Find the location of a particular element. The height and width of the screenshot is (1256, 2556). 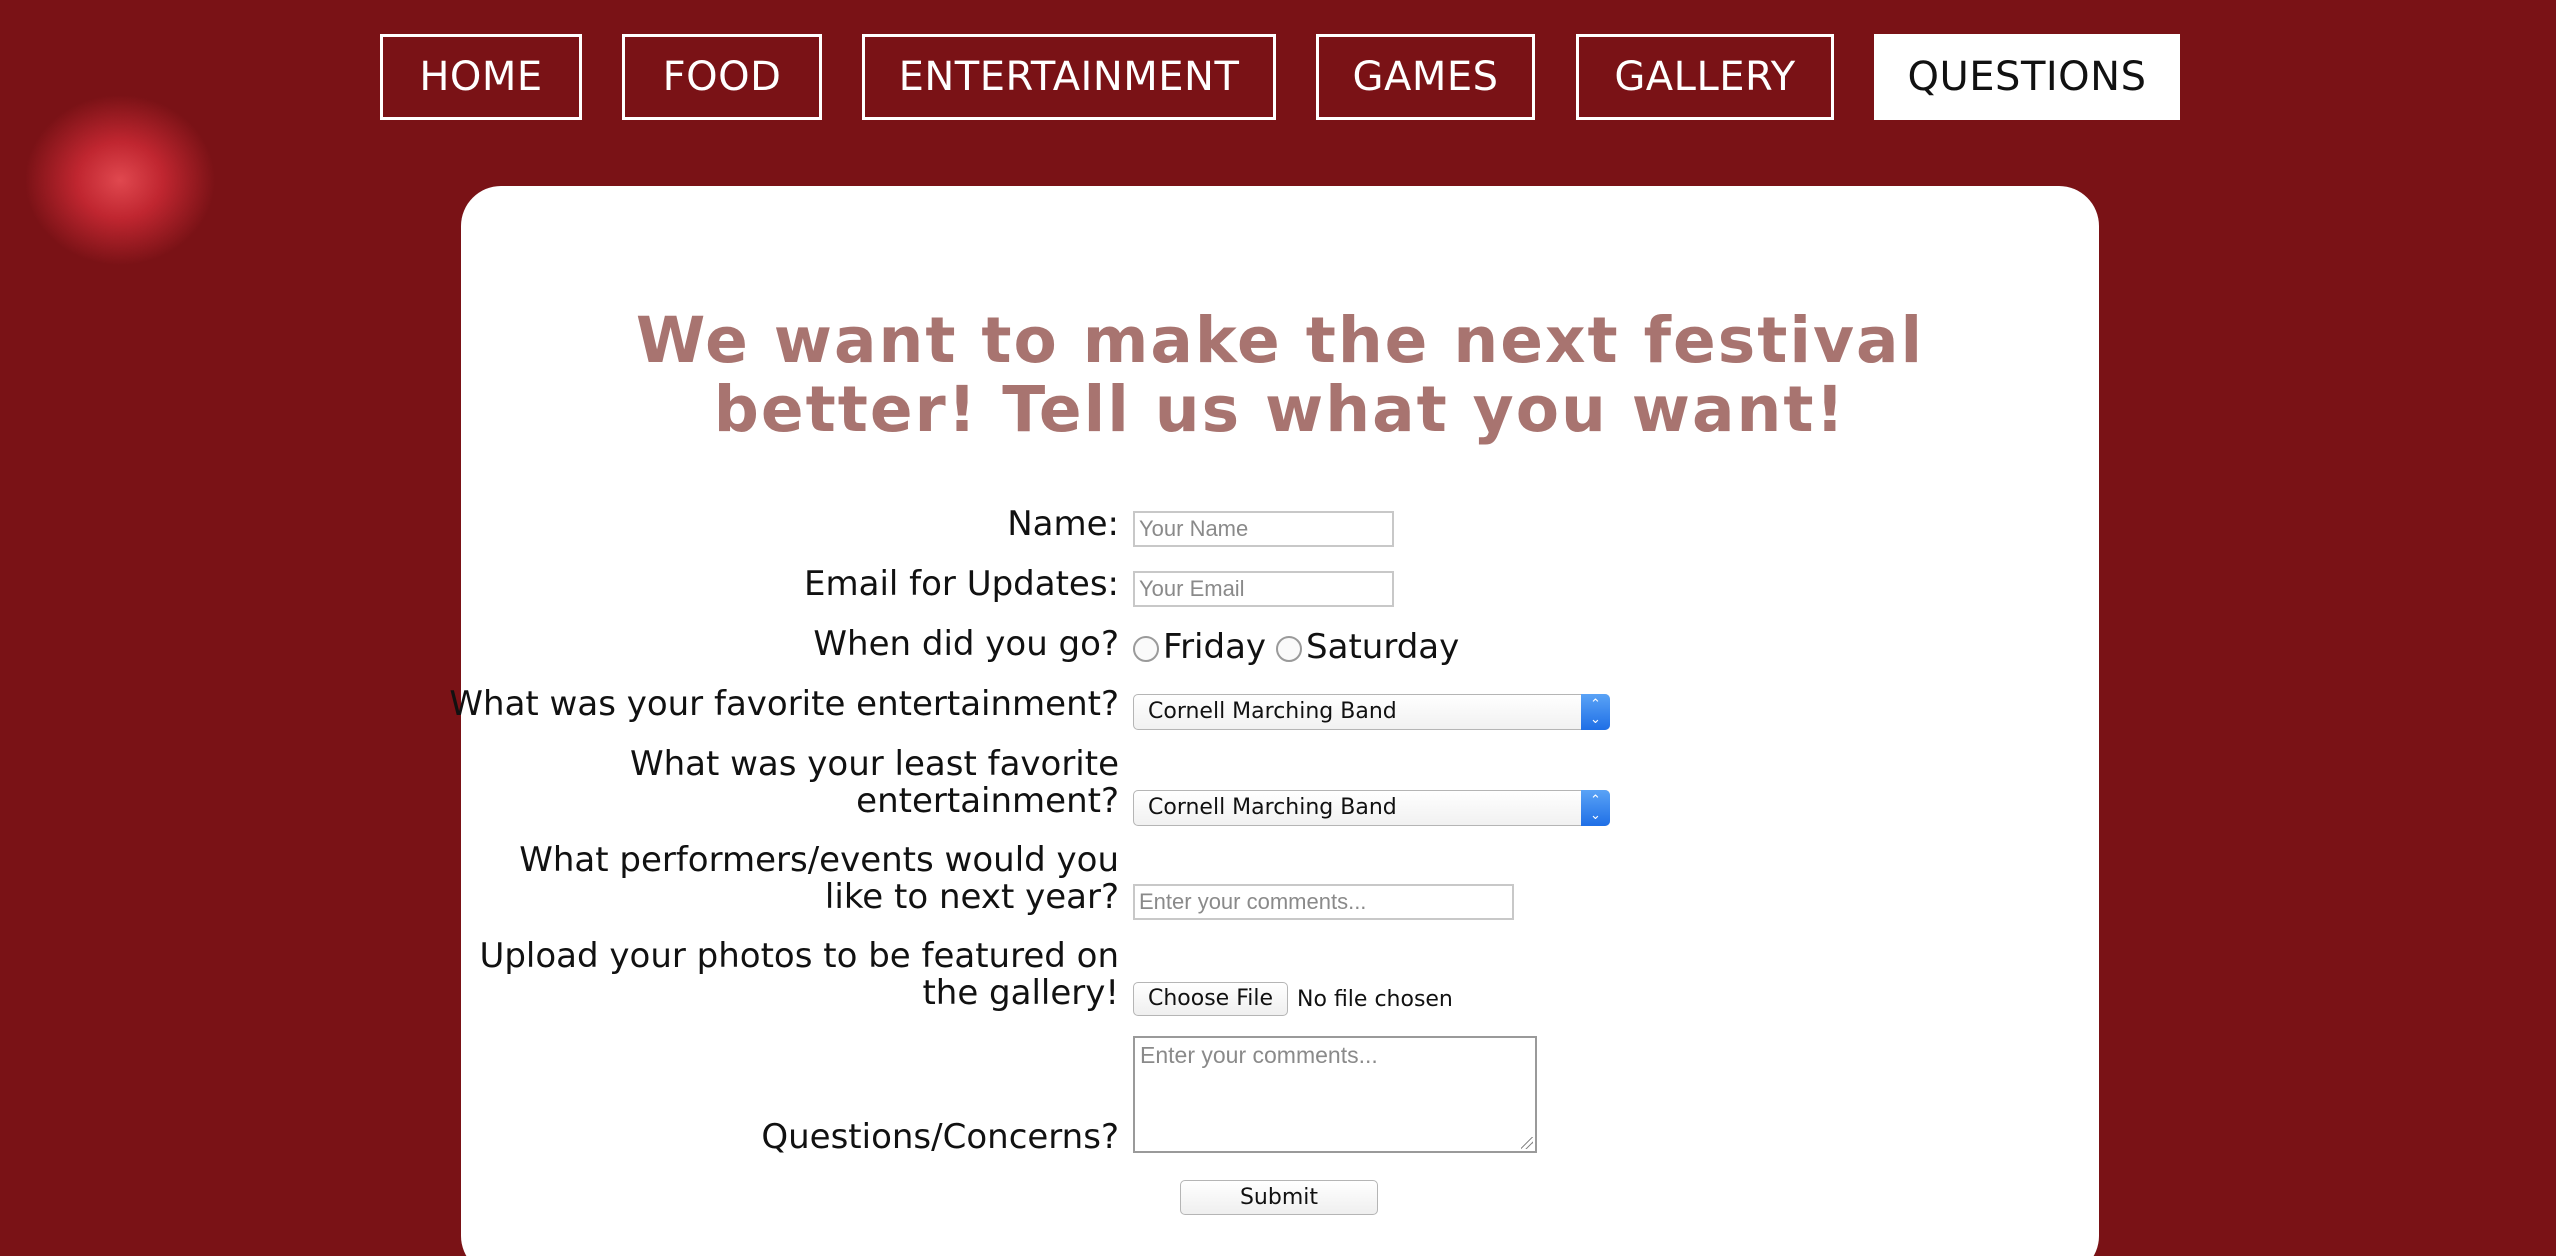

name-label: Name: is located at coordinates (1063, 524).